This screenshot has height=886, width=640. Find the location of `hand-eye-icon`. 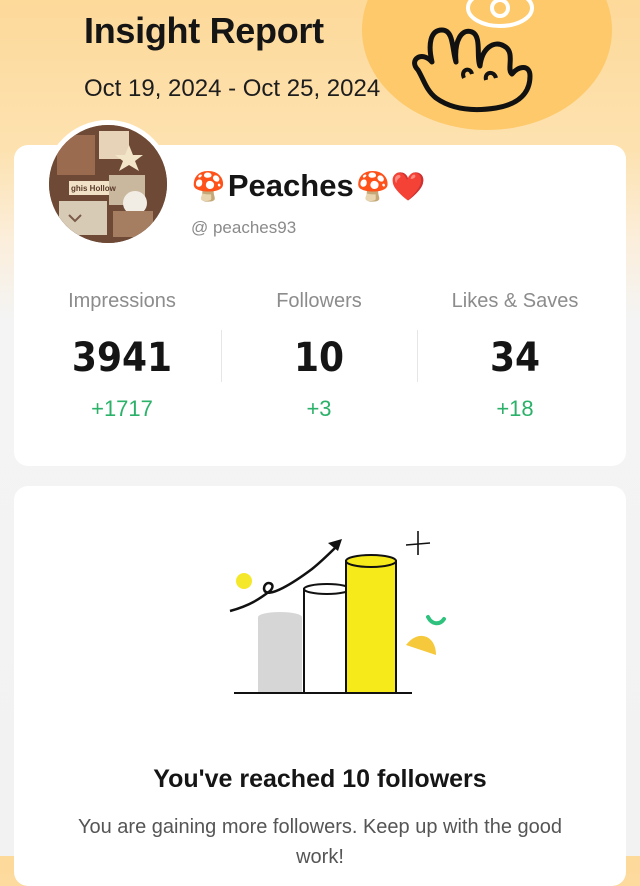

hand-eye-icon is located at coordinates (473, 56).